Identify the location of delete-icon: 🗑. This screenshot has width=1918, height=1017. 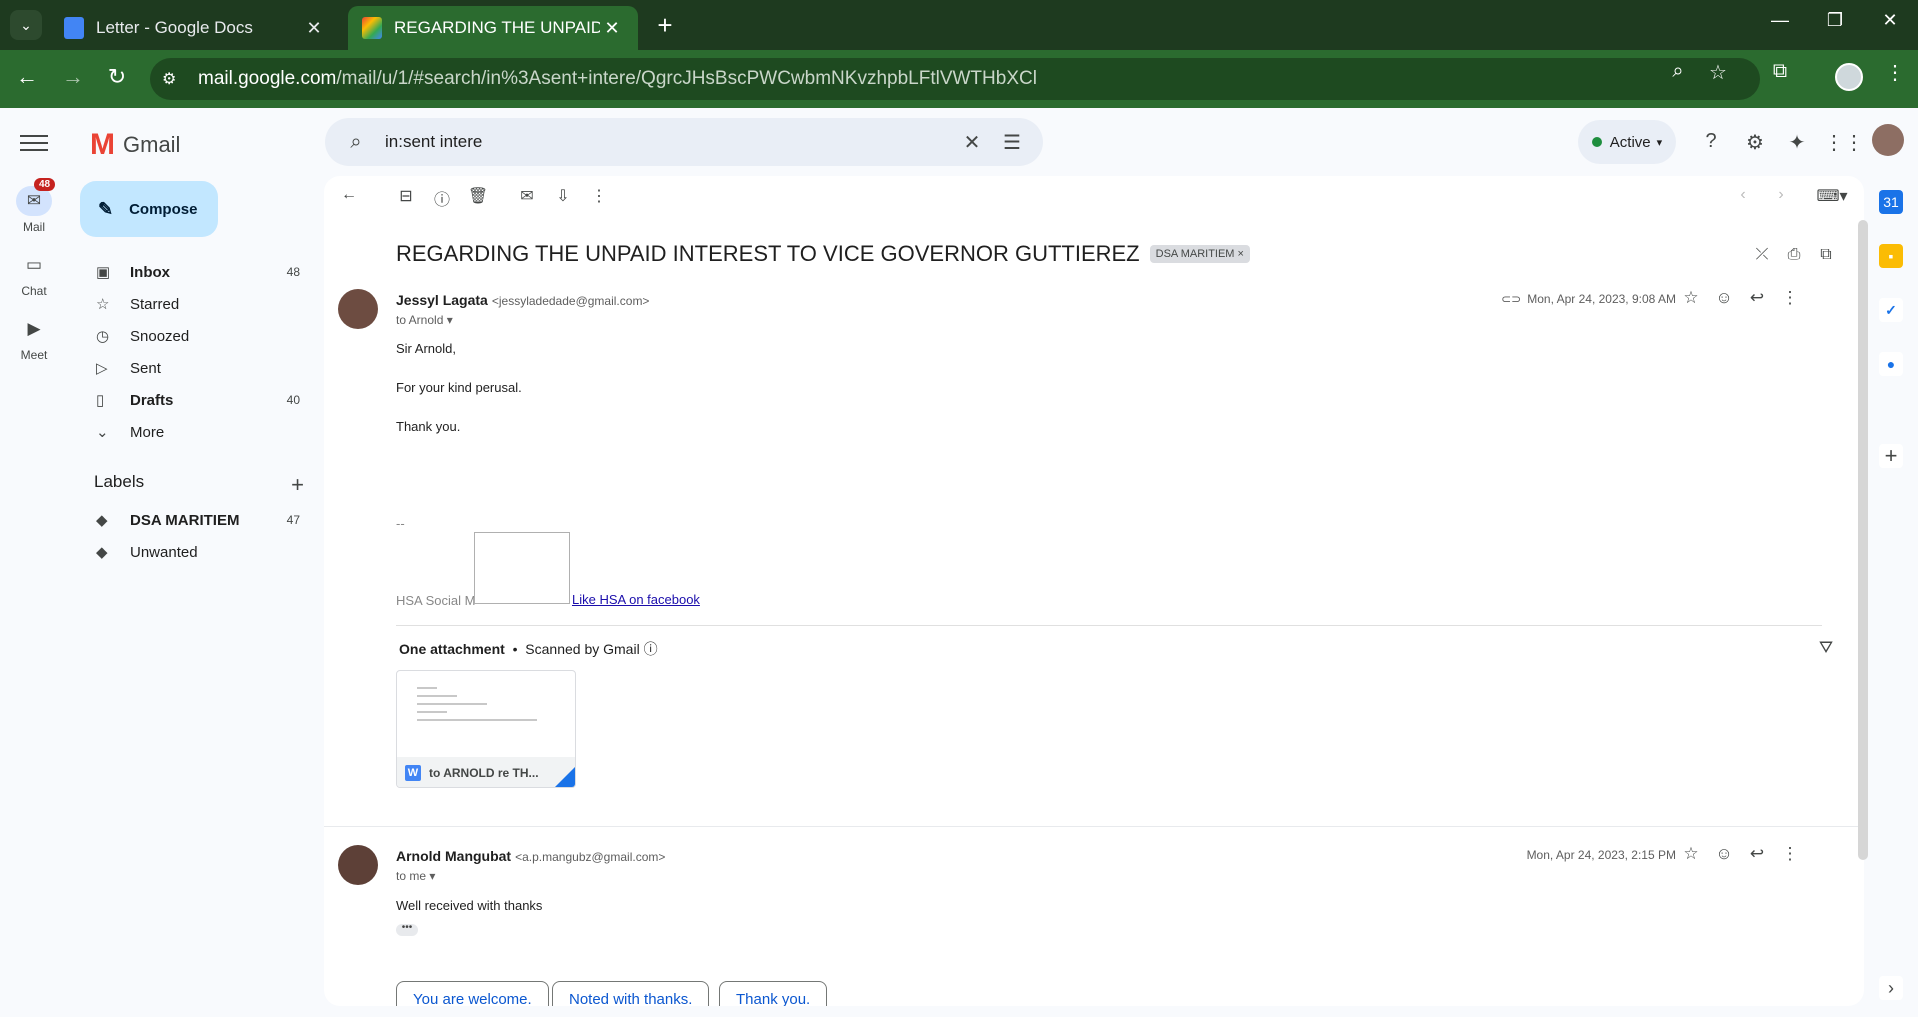
(478, 196).